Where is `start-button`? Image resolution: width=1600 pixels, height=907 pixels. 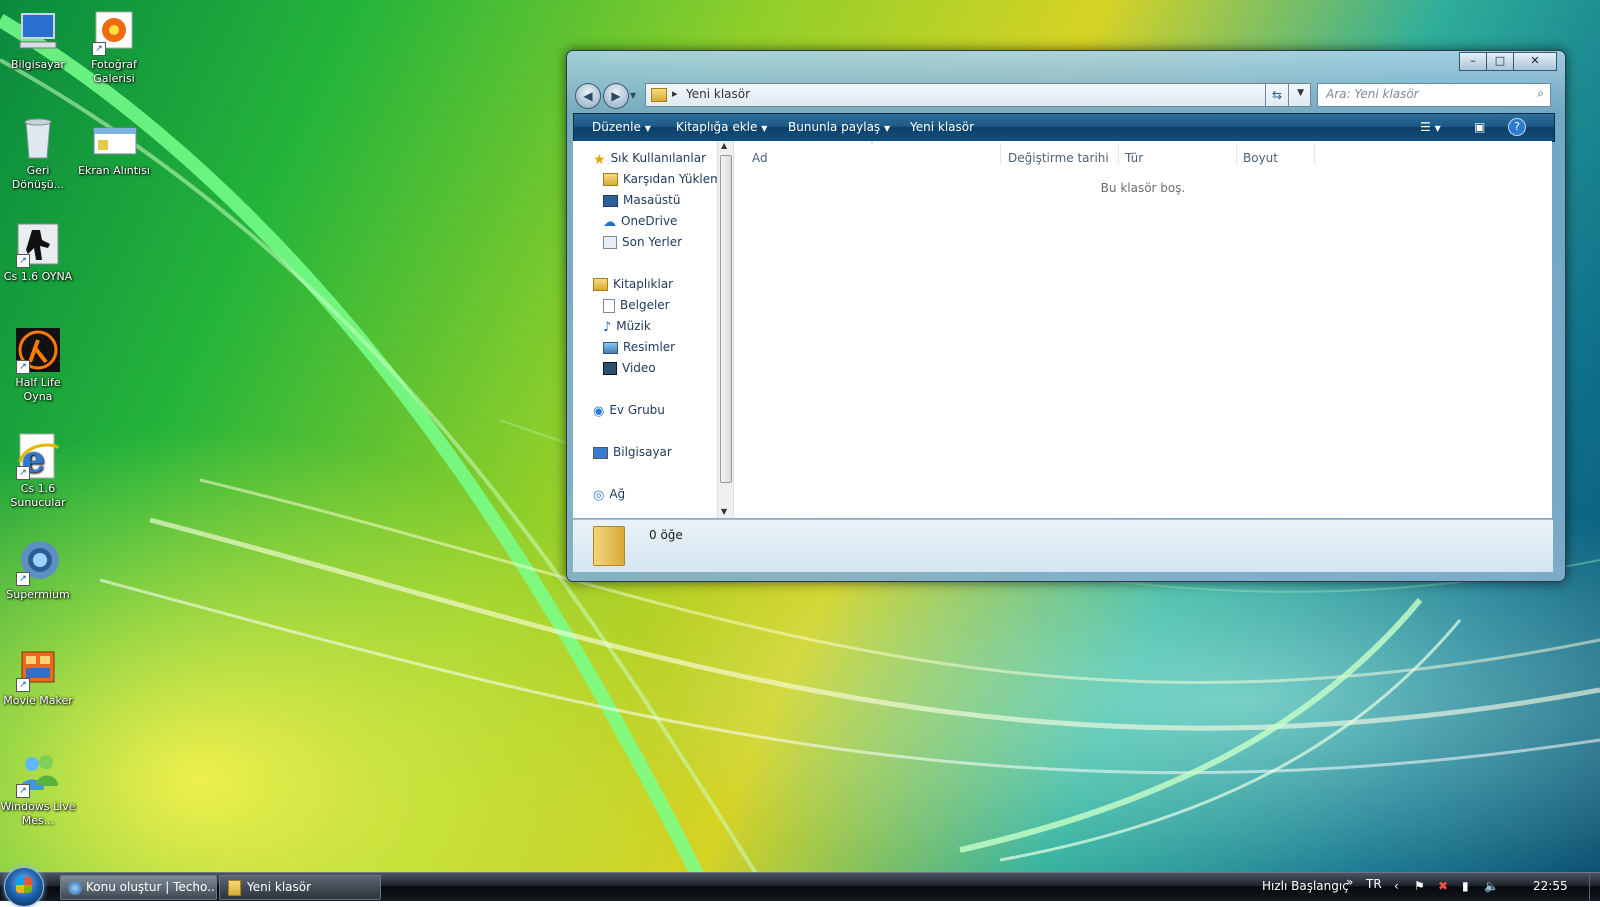 start-button is located at coordinates (24, 887).